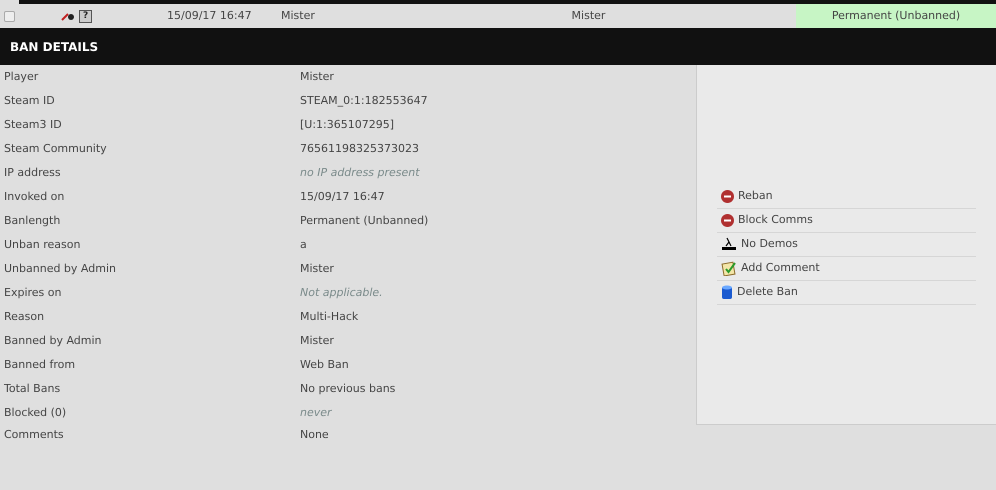  Describe the element at coordinates (316, 412) in the screenshot. I see `detail-value: never` at that location.